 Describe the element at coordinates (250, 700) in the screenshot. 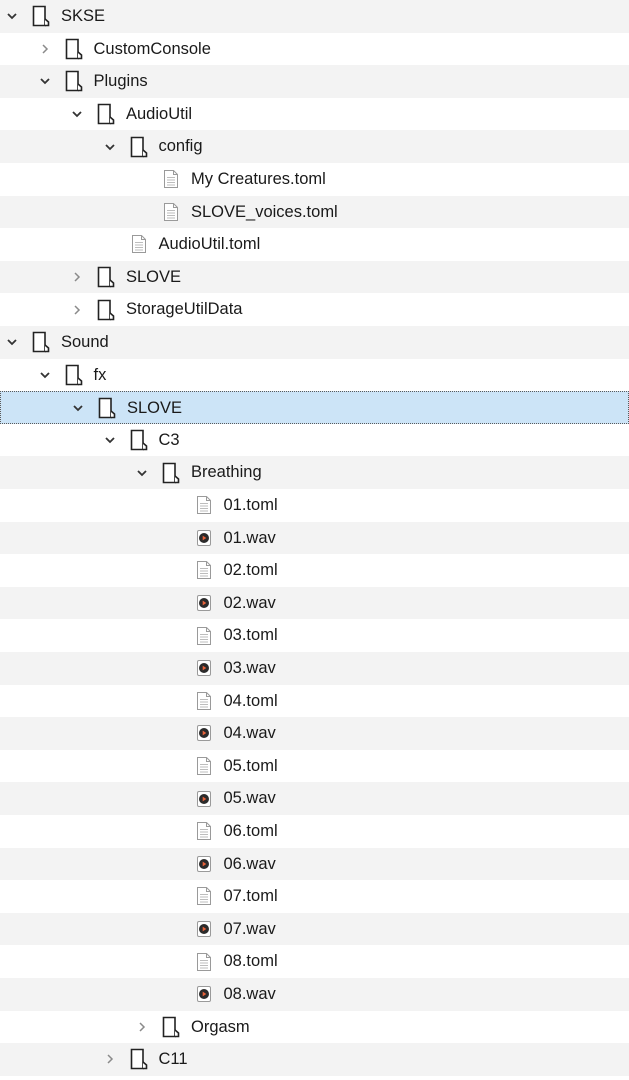

I see `tree-item-label: 04.toml` at that location.